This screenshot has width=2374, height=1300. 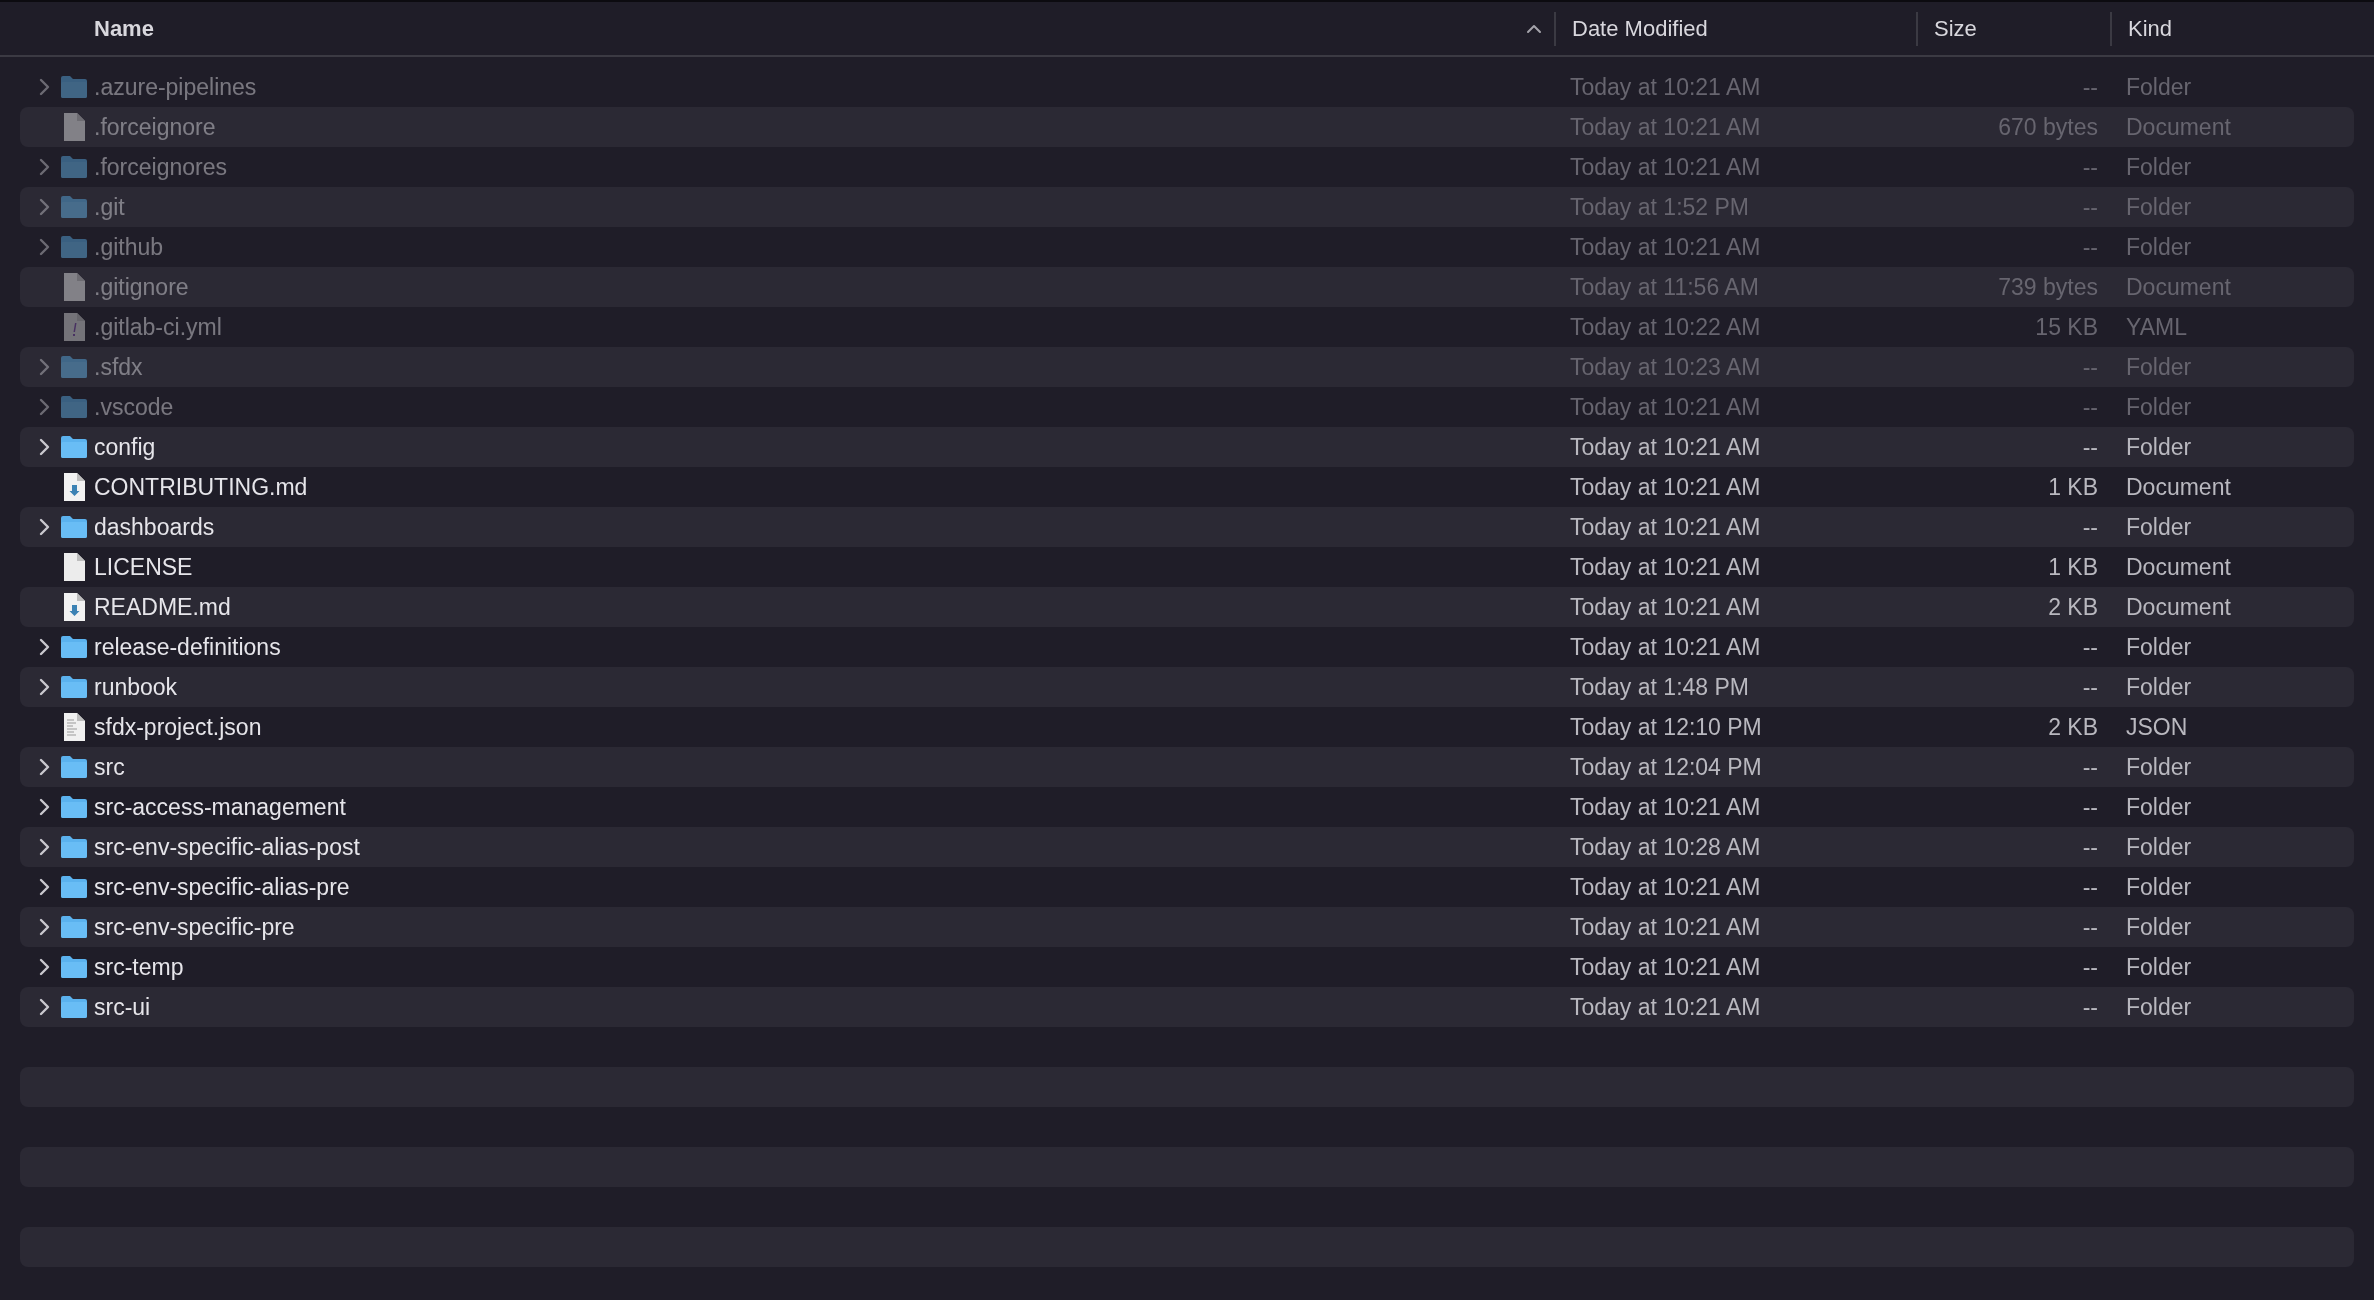 I want to click on file-row: src-ui Today at 10:21 AM -- Folder, so click(x=1187, y=1007).